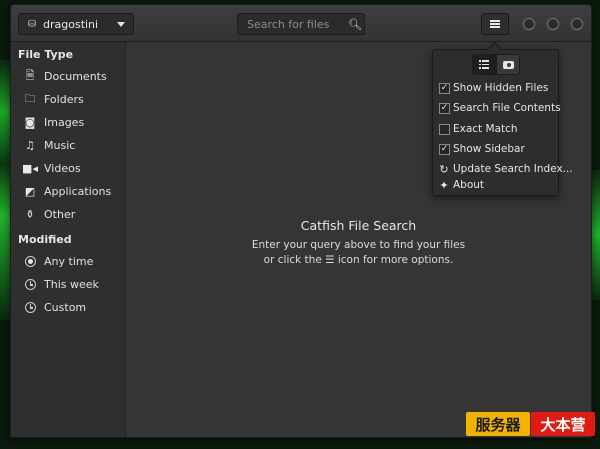 This screenshot has height=449, width=600. What do you see at coordinates (30, 214) in the screenshot?
I see `other-icon: ⚱` at bounding box center [30, 214].